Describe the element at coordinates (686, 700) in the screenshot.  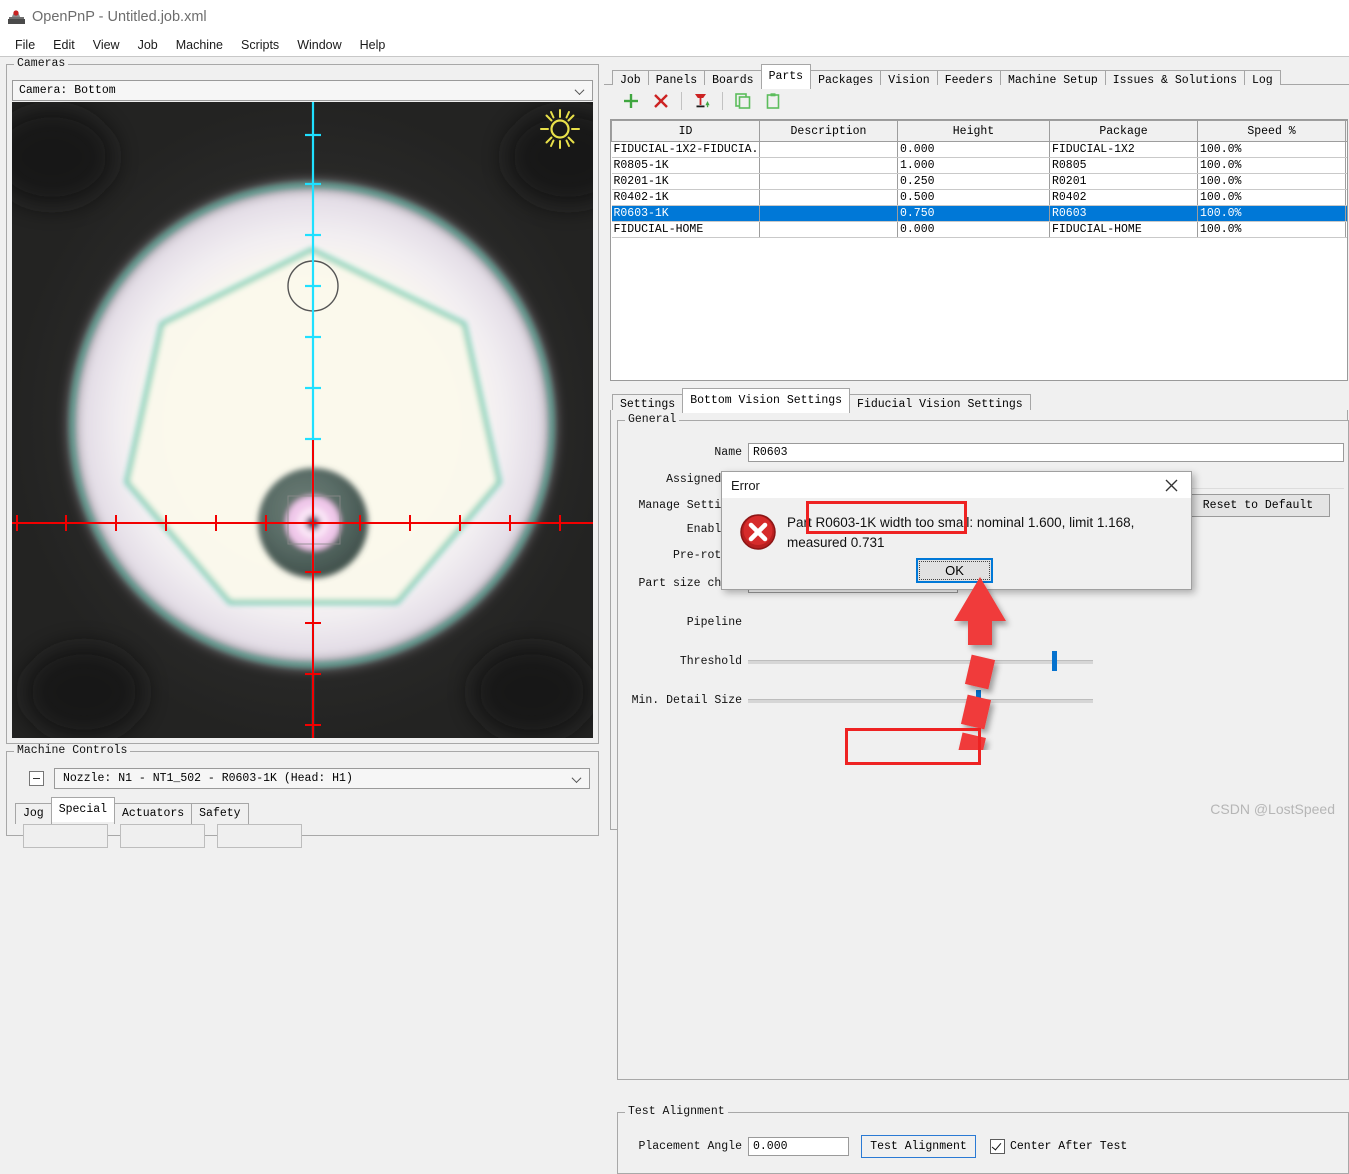
I see `min-detail-size-label: Min. Detail Size` at that location.